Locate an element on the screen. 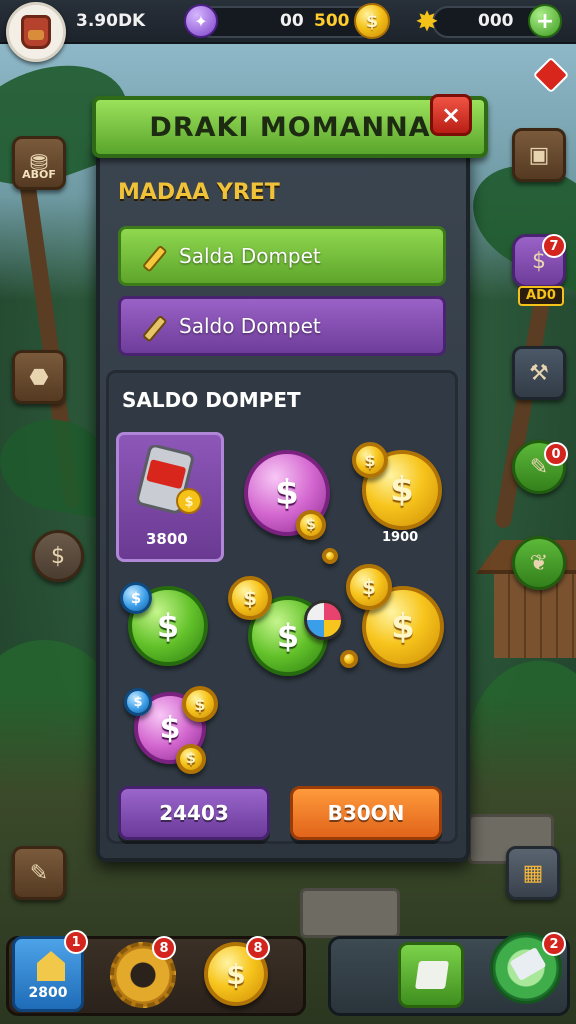  gold-coin-icon: $ is located at coordinates (372, 21).